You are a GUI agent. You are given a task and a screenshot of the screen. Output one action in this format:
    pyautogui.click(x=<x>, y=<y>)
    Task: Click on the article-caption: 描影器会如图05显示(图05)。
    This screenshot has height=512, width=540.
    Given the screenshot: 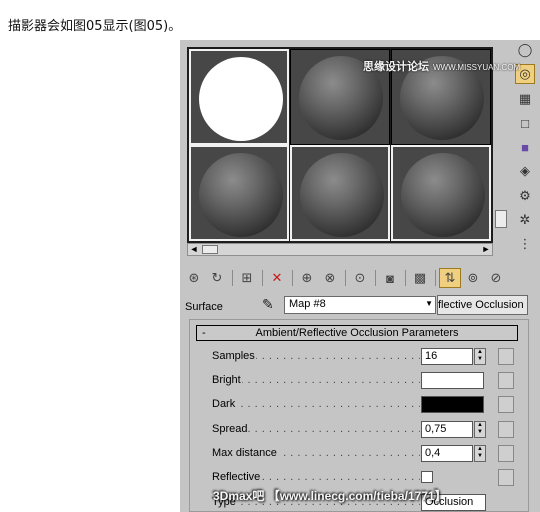 What is the action you would take?
    pyautogui.click(x=95, y=26)
    